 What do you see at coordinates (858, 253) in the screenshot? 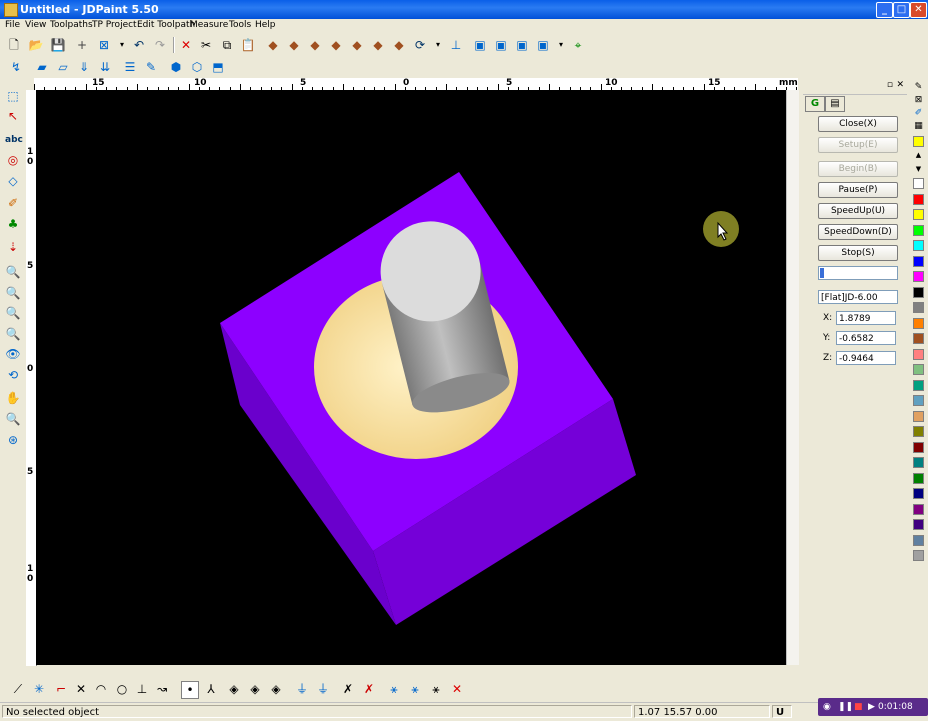
I see `stop-button: Stop(S)` at bounding box center [858, 253].